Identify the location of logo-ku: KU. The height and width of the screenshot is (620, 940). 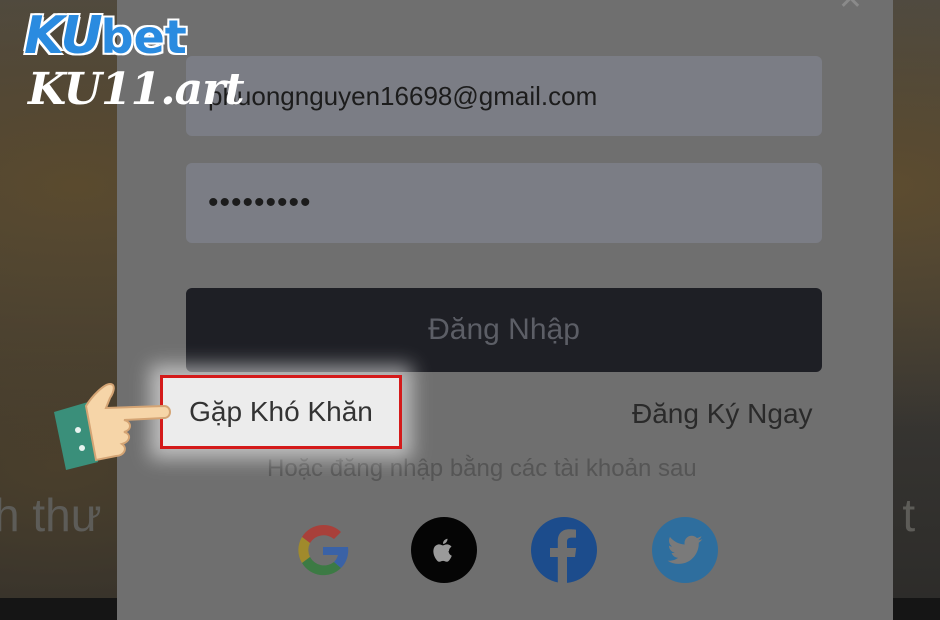
(63, 36).